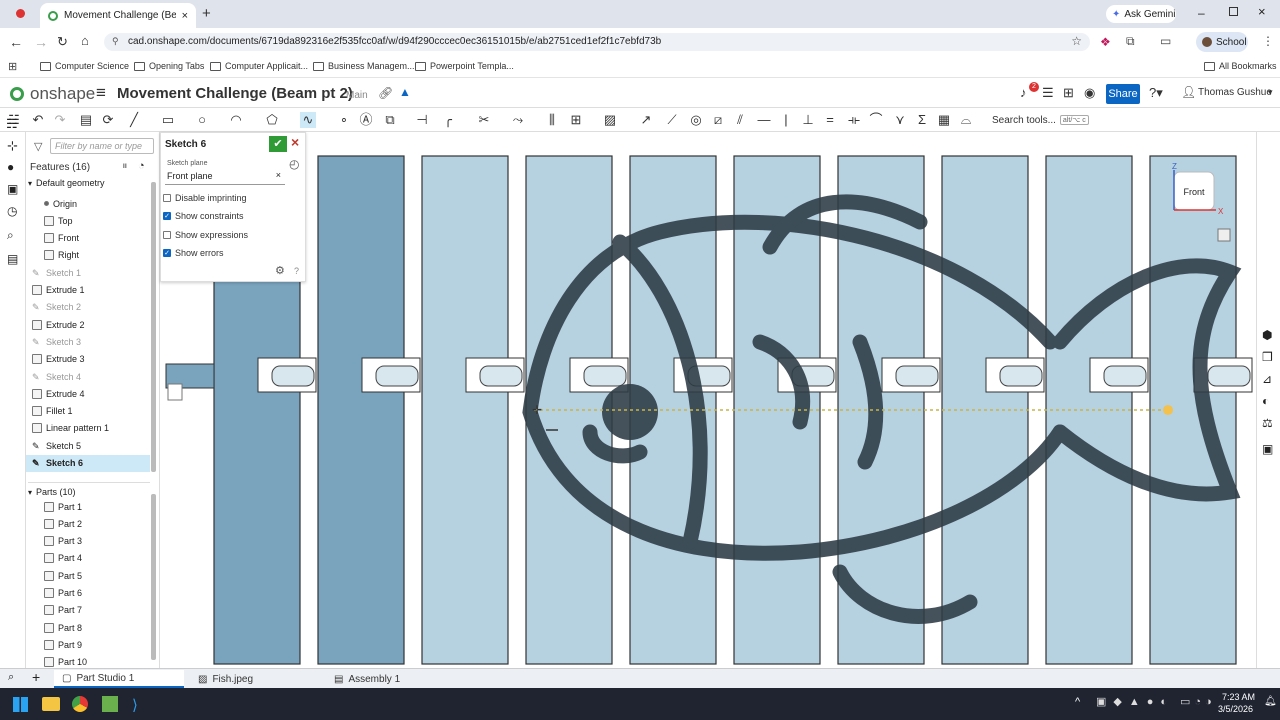 This screenshot has height=720, width=1280. I want to click on bookmark-computer-science: Computer Science, so click(84, 66).